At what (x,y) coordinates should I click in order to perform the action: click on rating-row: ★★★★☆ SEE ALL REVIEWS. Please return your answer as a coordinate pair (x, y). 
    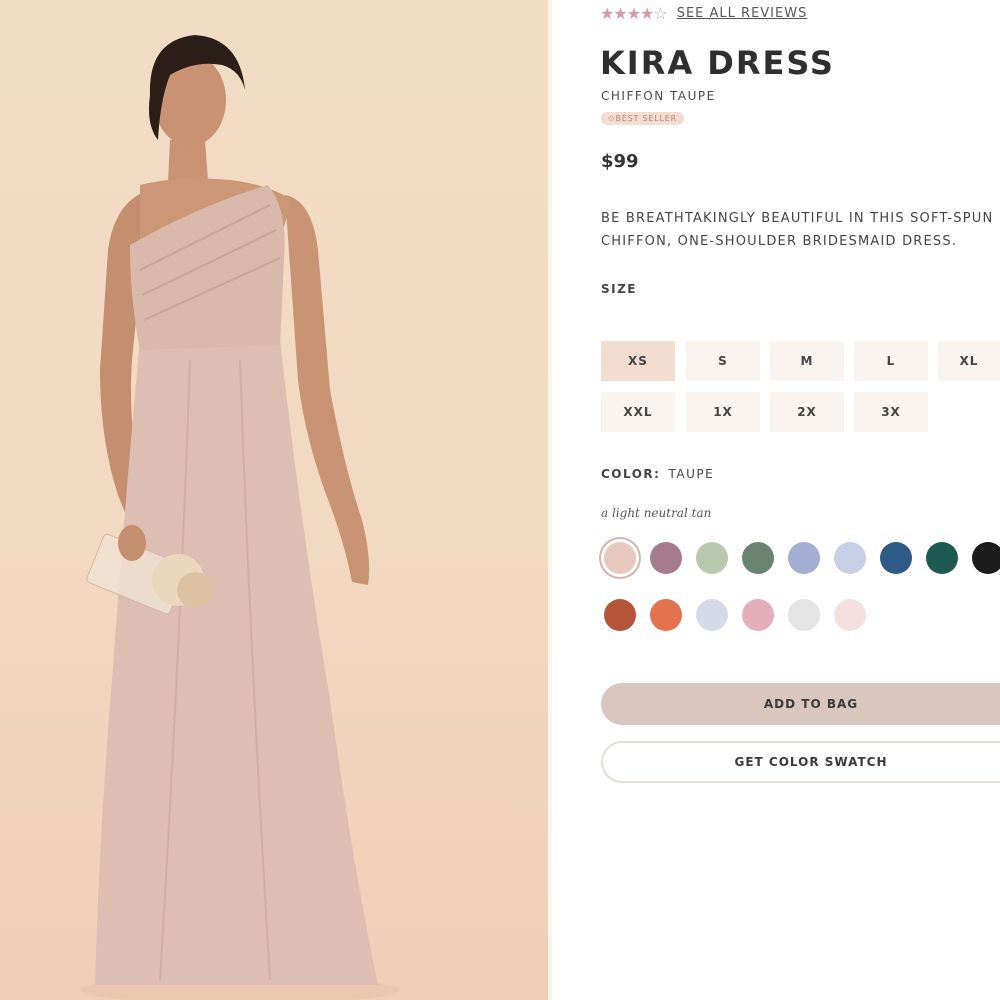
    Looking at the image, I should click on (703, 13).